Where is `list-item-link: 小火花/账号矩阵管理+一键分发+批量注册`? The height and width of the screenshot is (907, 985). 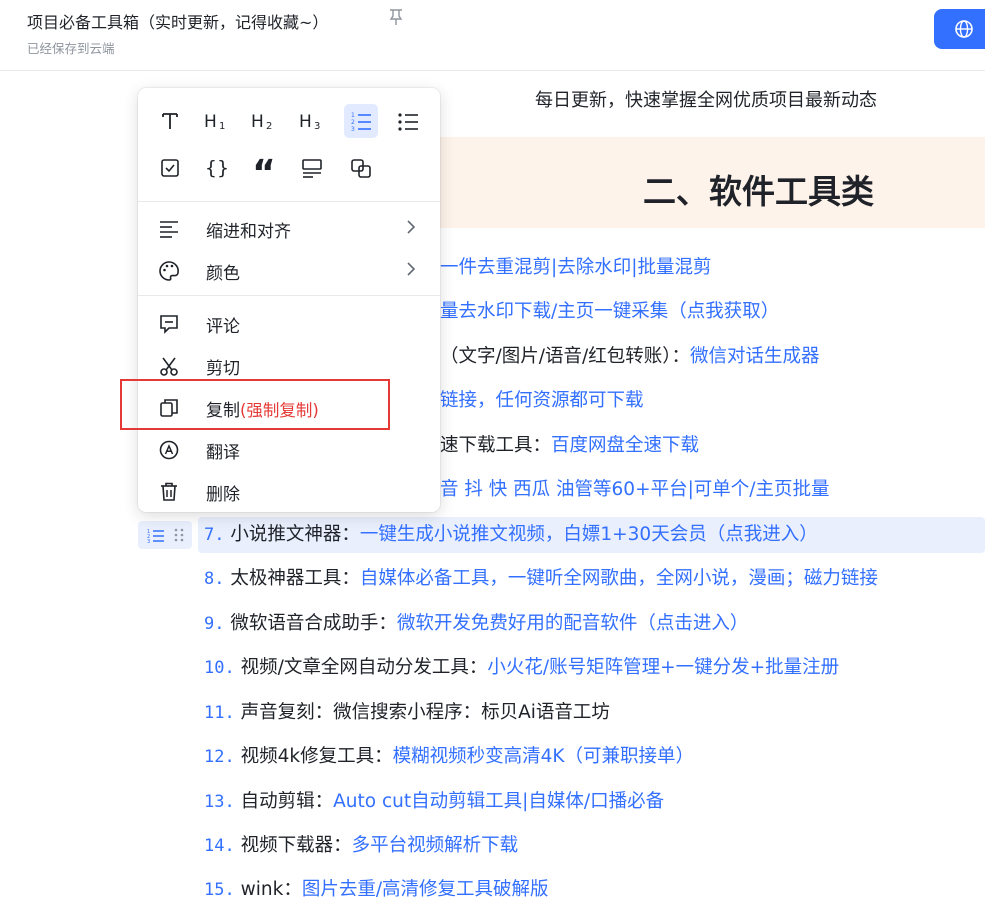
list-item-link: 小火花/账号矩阵管理+一键分发+批量注册 is located at coordinates (663, 667).